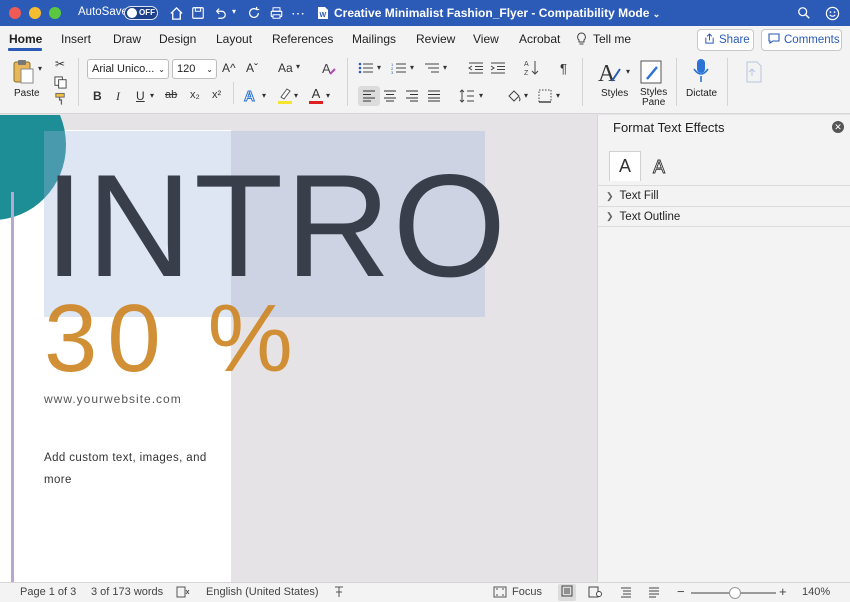  I want to click on undo-dropdown-icon: ▾, so click(234, 11).